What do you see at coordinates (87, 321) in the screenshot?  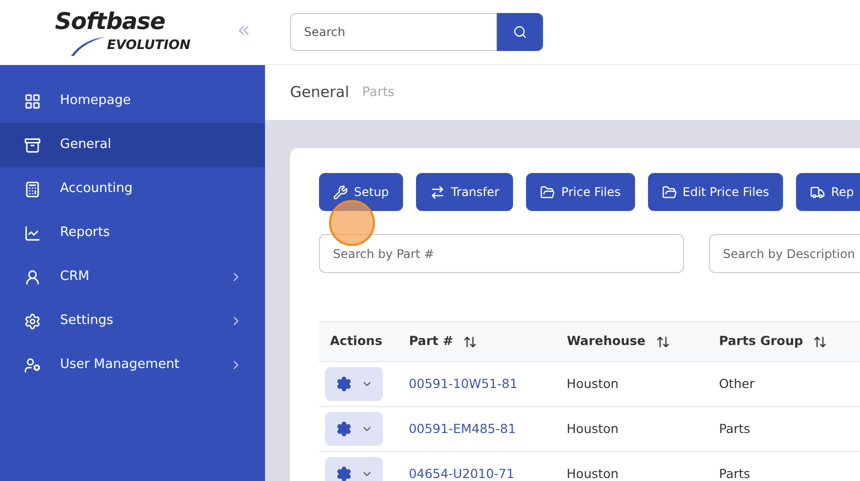 I see `sidebar-label: Settings` at bounding box center [87, 321].